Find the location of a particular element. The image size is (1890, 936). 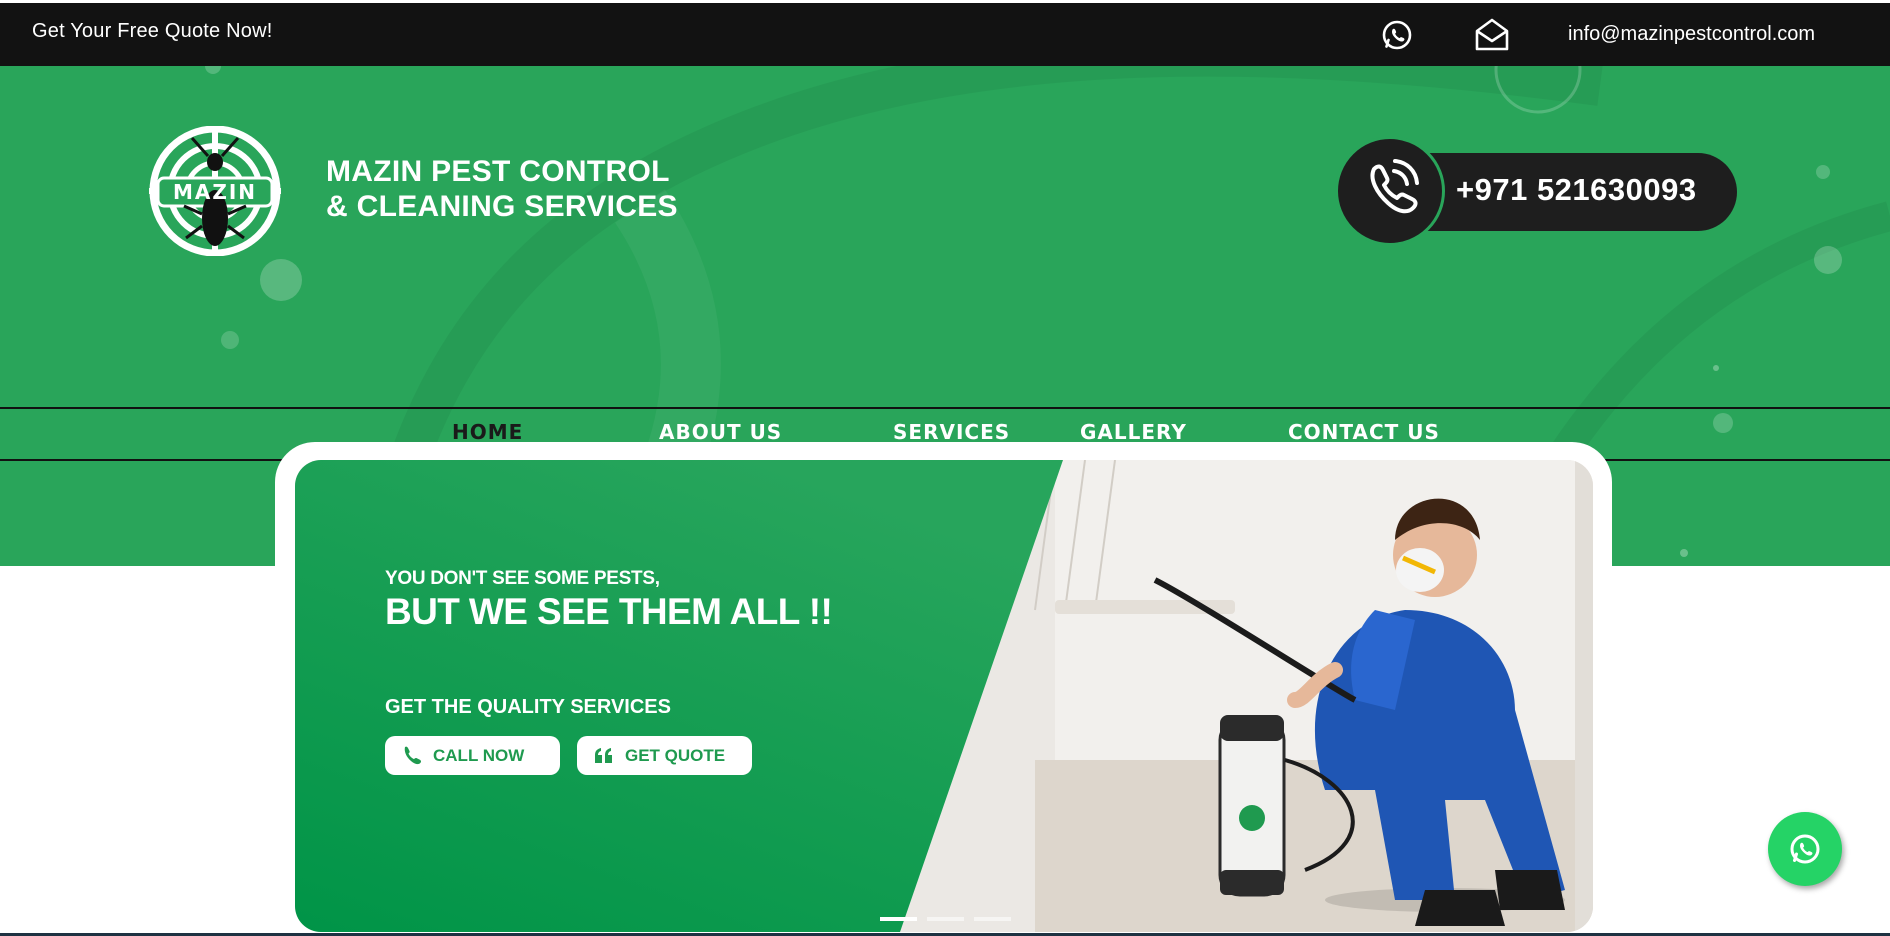

nav-home: HOME is located at coordinates (487, 432).